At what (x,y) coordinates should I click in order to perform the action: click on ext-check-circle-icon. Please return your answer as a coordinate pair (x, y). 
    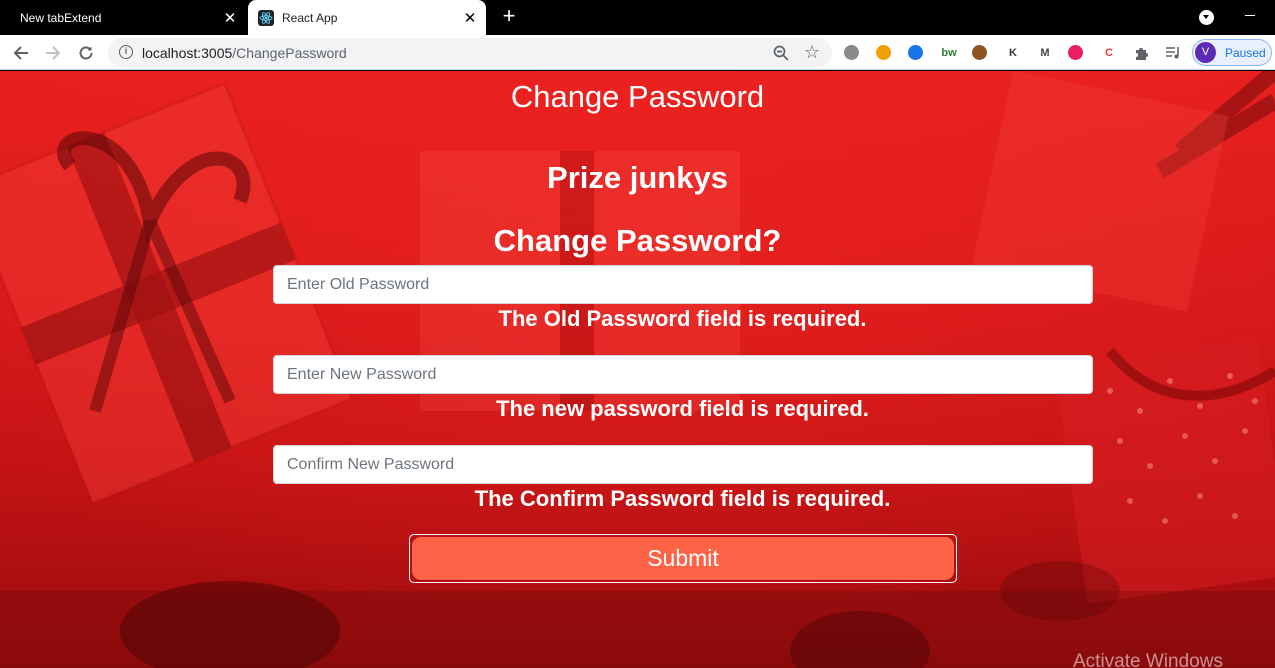
    Looking at the image, I should click on (915, 52).